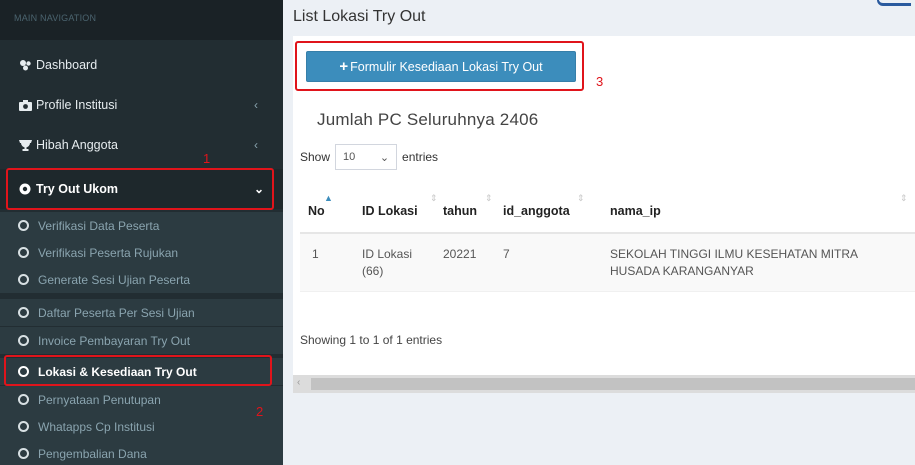  I want to click on show-label: Show, so click(315, 157).